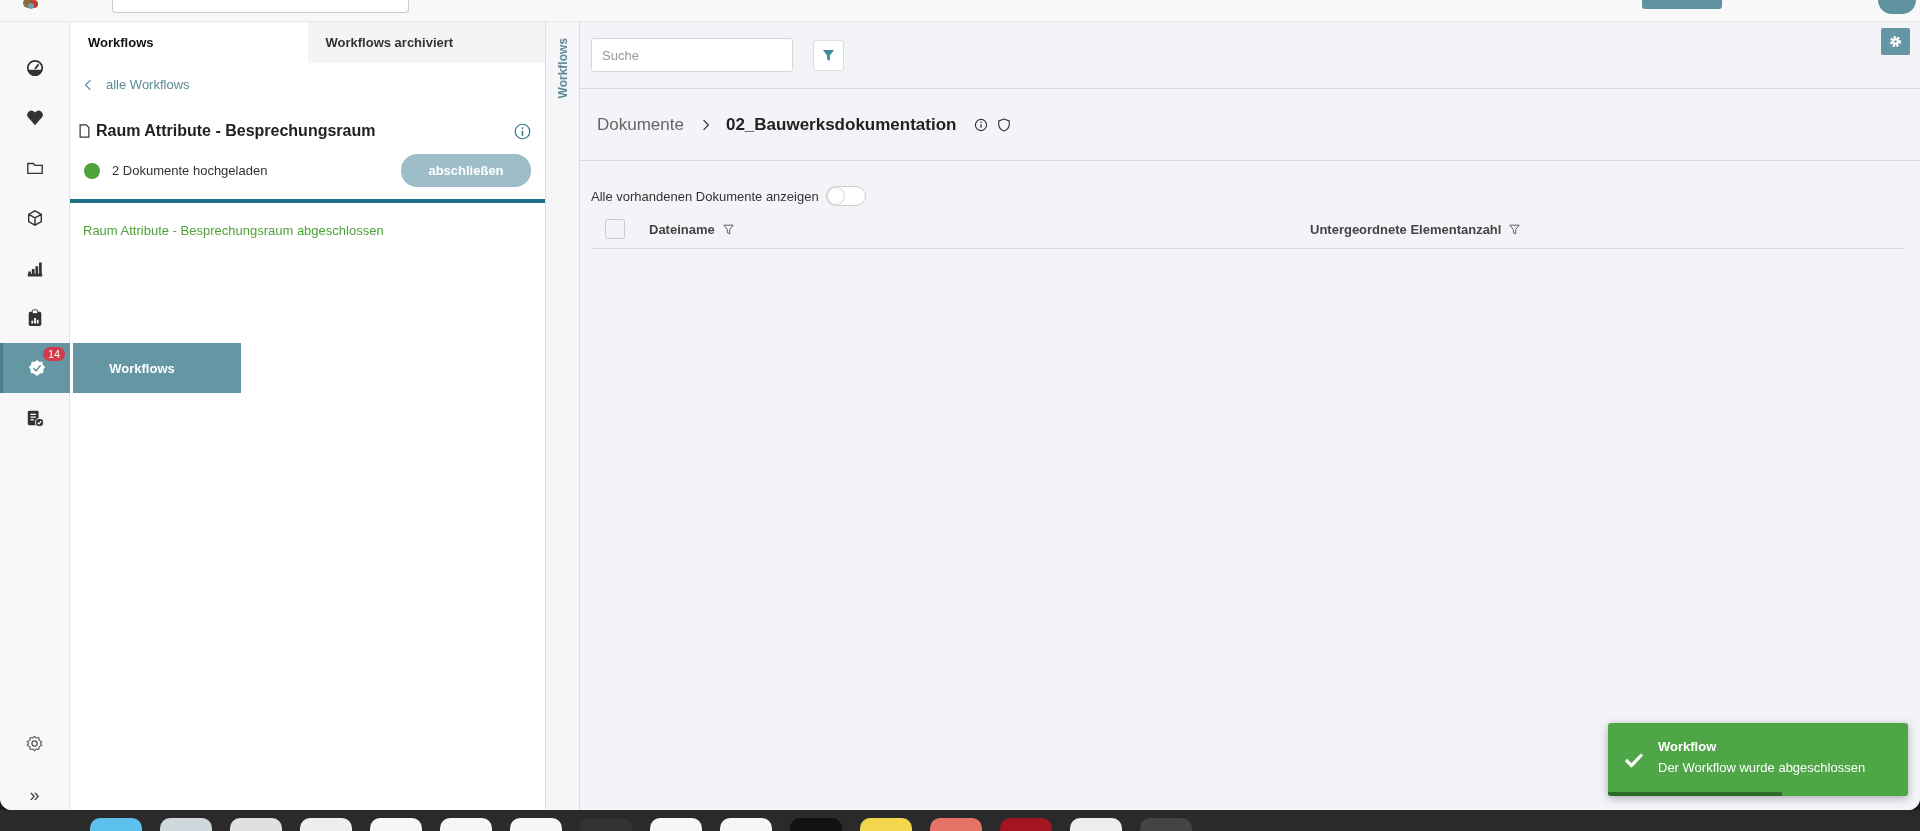 Image resolution: width=1920 pixels, height=831 pixels. What do you see at coordinates (236, 131) in the screenshot?
I see `workflow-title: Raum Attribute - Besprechungsraum` at bounding box center [236, 131].